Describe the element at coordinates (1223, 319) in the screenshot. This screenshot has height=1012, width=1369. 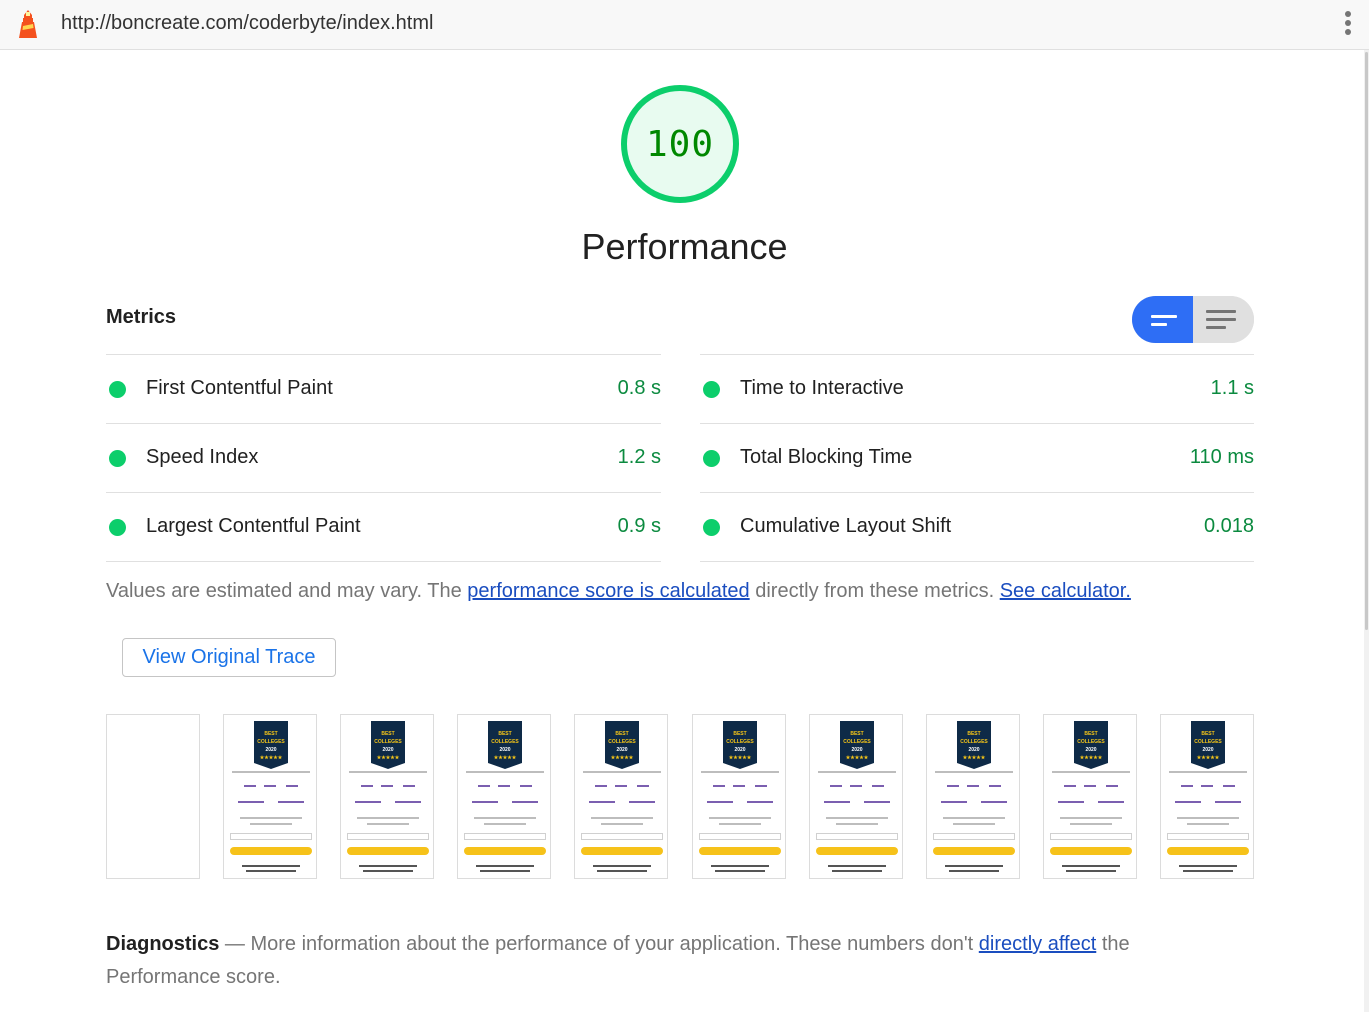
I see `expanded-view-button` at that location.